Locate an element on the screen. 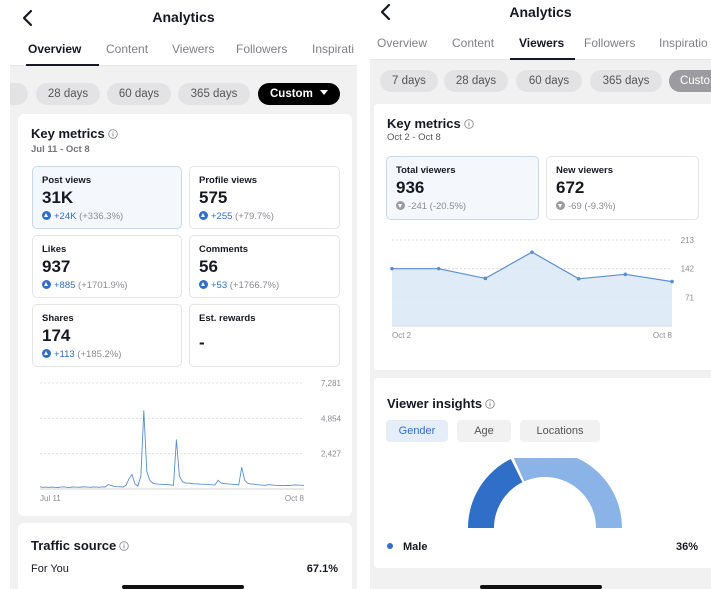  segment-gender: Gender is located at coordinates (417, 431).